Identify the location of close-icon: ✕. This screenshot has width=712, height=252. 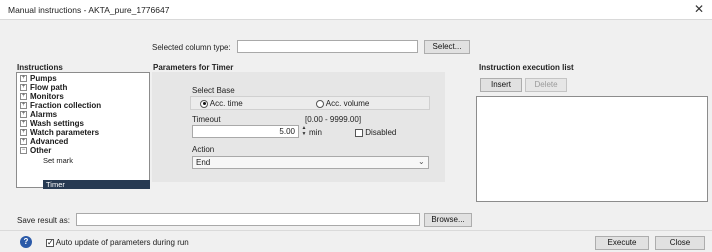
(699, 9).